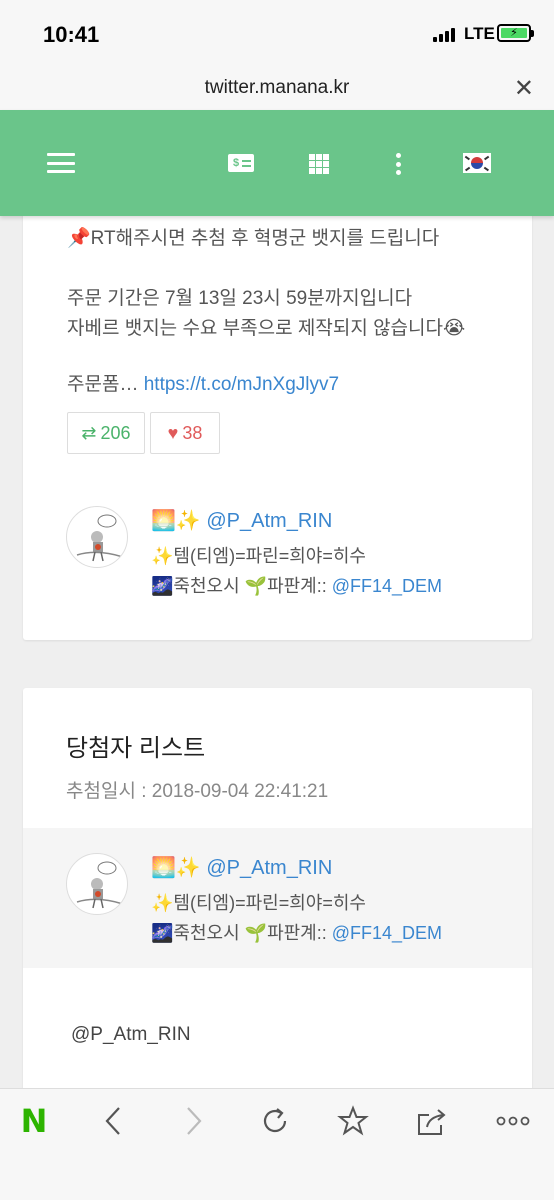 Image resolution: width=554 pixels, height=1200 pixels. What do you see at coordinates (269, 521) in the screenshot?
I see `author-handle: @P_Atm_RIN` at bounding box center [269, 521].